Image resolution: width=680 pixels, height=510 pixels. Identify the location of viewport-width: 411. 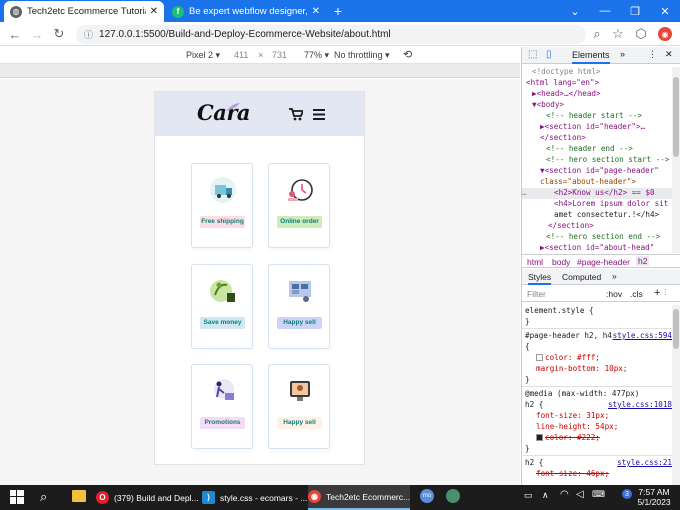
(241, 55).